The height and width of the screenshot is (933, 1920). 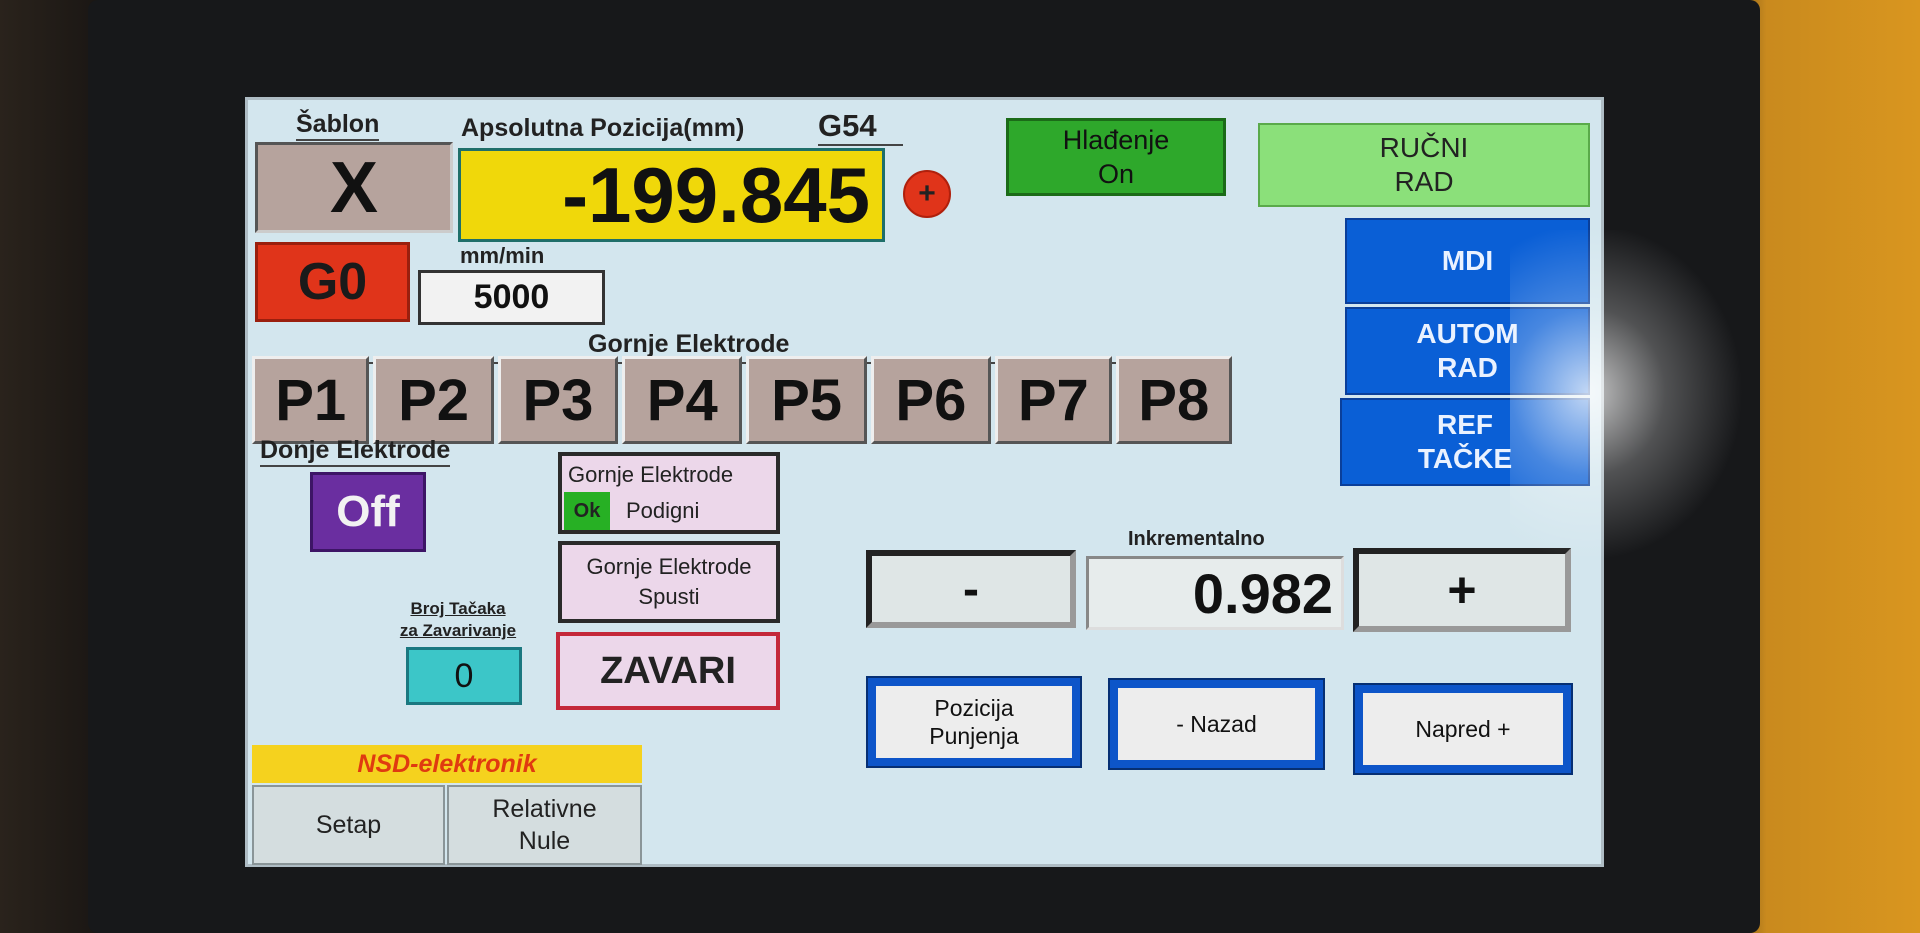 What do you see at coordinates (931, 400) in the screenshot?
I see `electrode-p6-button: P6` at bounding box center [931, 400].